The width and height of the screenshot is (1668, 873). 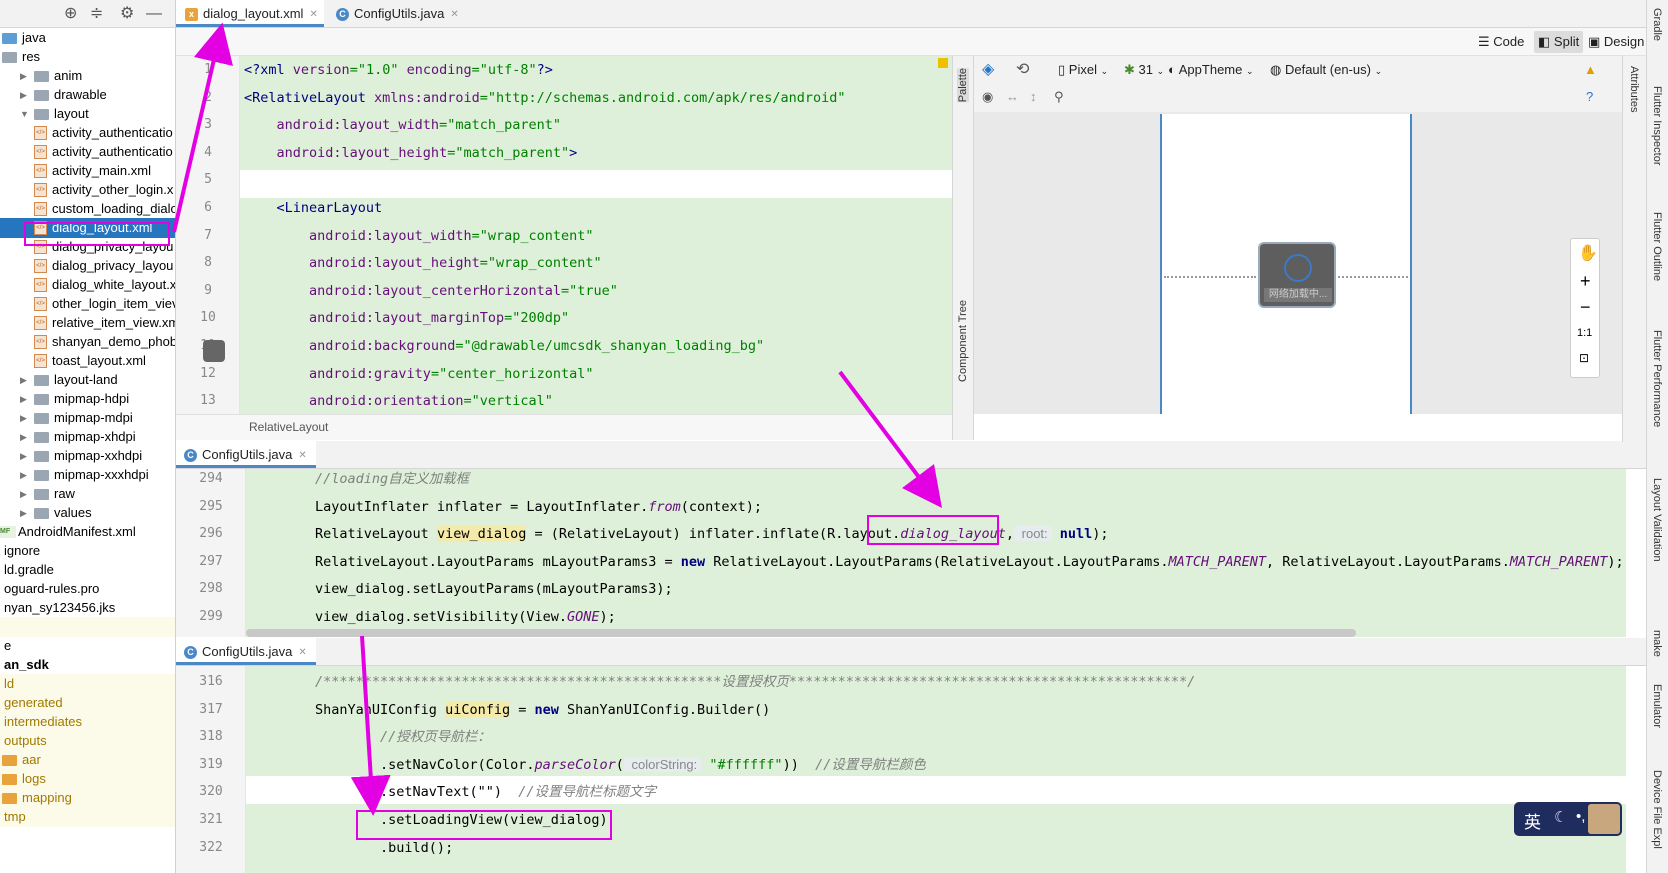 What do you see at coordinates (1657, 809) in the screenshot?
I see `device-file-explorer-tab: Device File Expl` at bounding box center [1657, 809].